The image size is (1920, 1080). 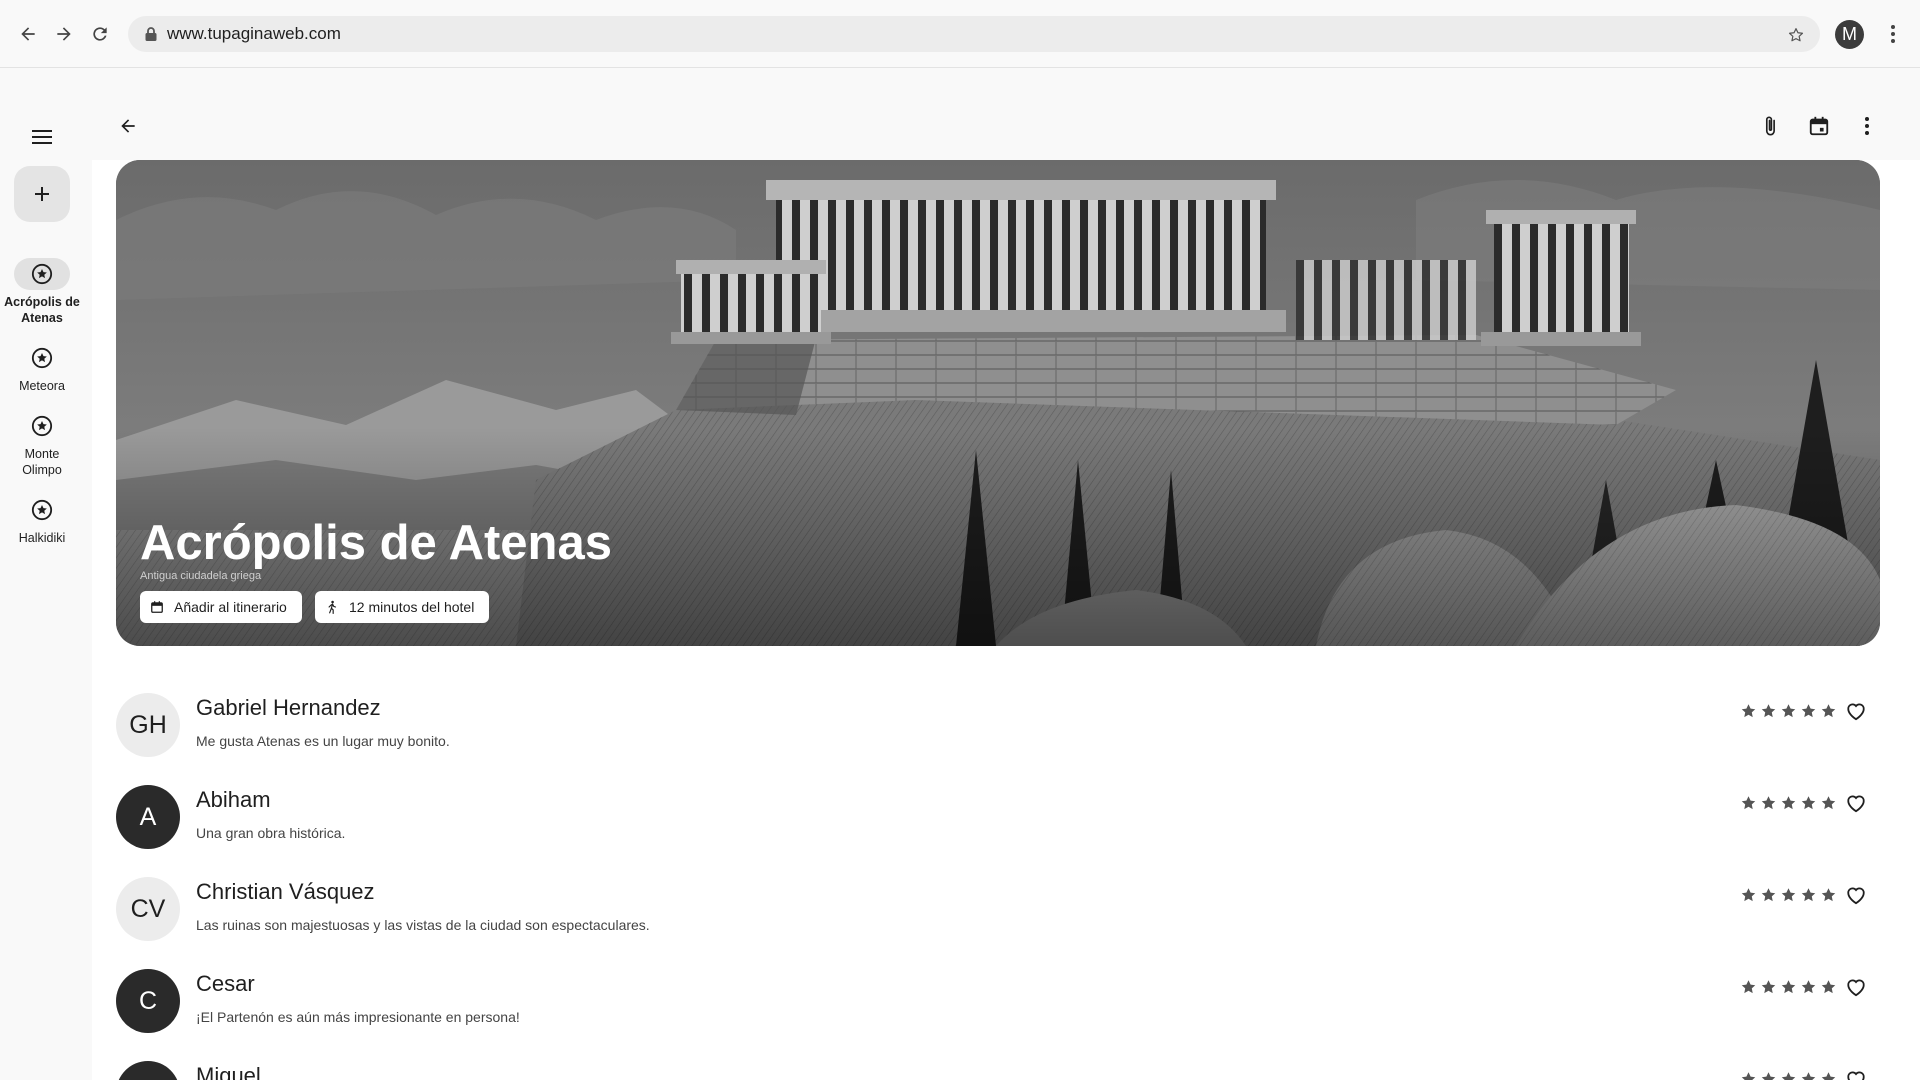 I want to click on reviewer-name: Cesar, so click(x=225, y=983).